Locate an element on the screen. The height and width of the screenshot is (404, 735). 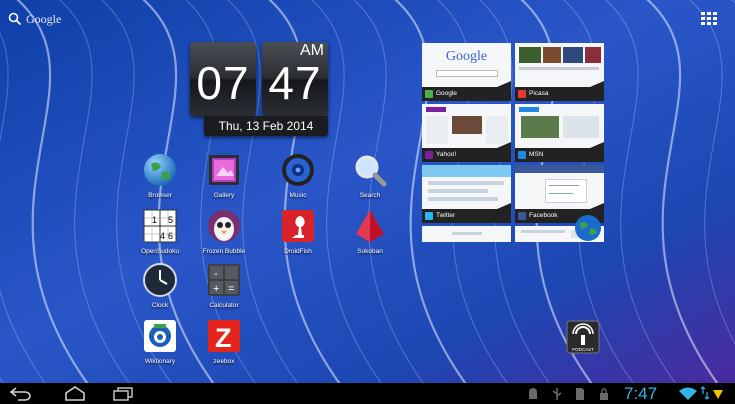
app-label: Calculator is located at coordinates (224, 305).